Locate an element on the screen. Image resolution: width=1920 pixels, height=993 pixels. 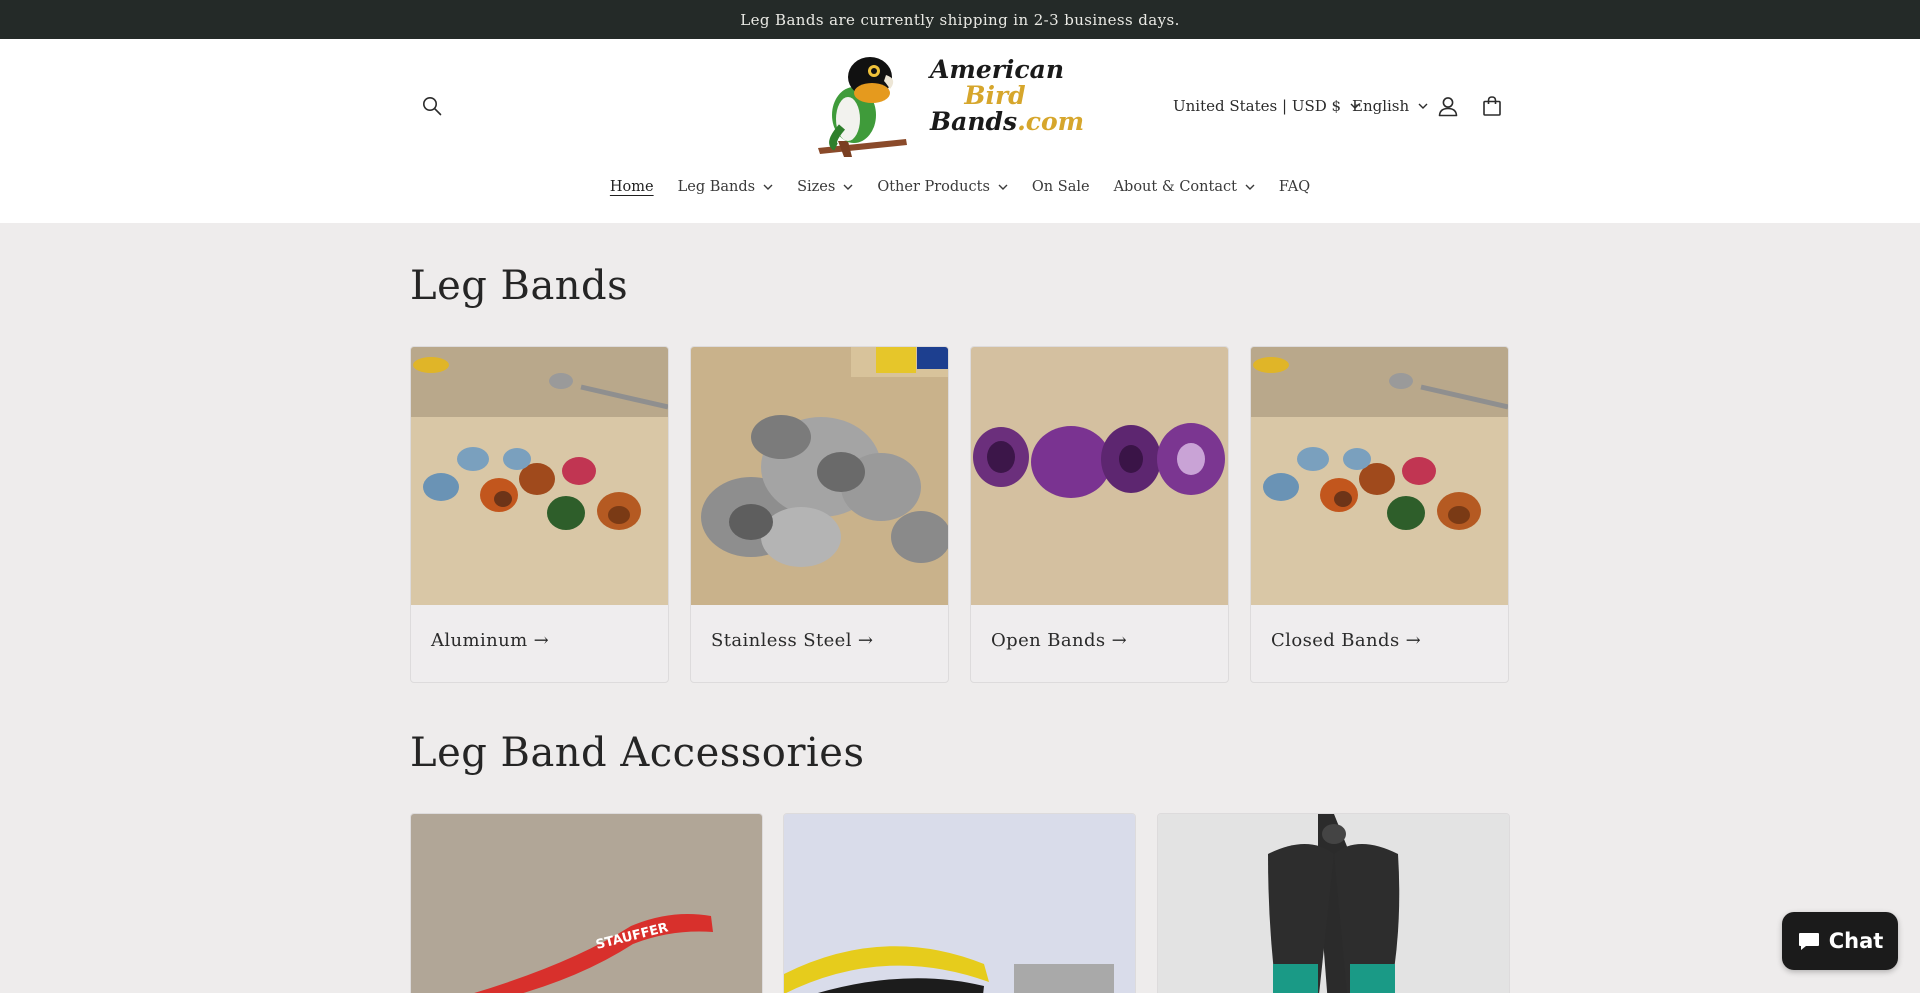
closed-bands-image is located at coordinates (1379, 476).